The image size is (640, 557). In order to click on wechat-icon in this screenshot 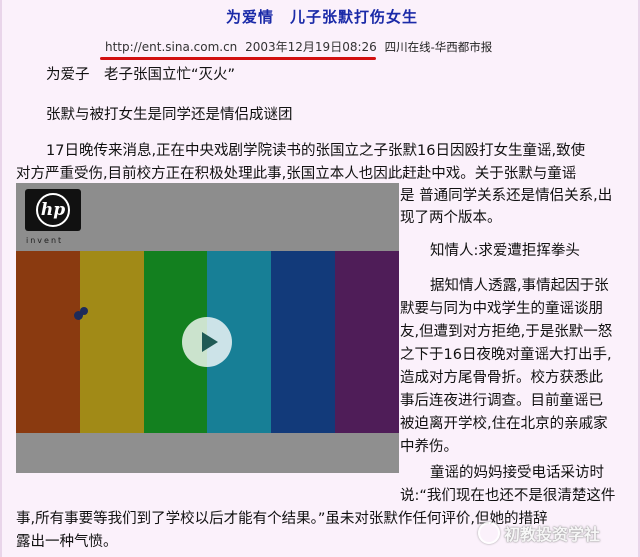, I will do `click(489, 533)`.